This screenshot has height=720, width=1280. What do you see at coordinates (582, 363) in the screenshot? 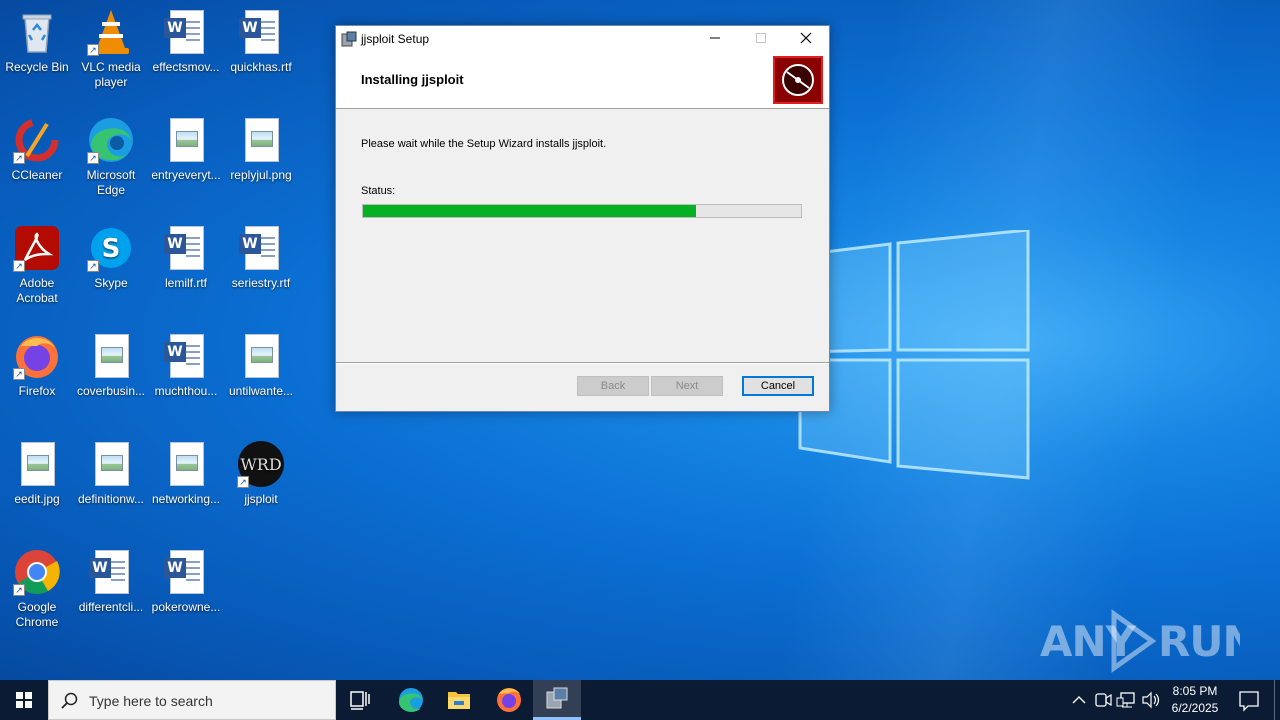
I see `footer-divider-highlight` at bounding box center [582, 363].